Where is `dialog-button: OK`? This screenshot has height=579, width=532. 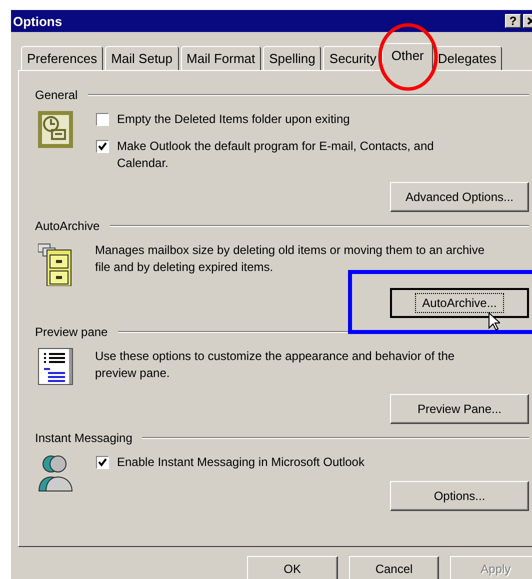
dialog-button: OK is located at coordinates (292, 567).